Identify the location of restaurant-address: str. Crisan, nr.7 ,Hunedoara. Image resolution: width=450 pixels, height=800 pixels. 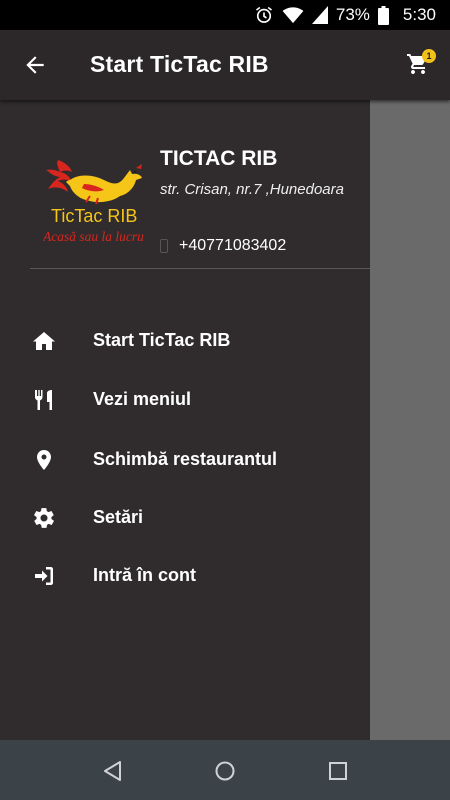
(252, 189).